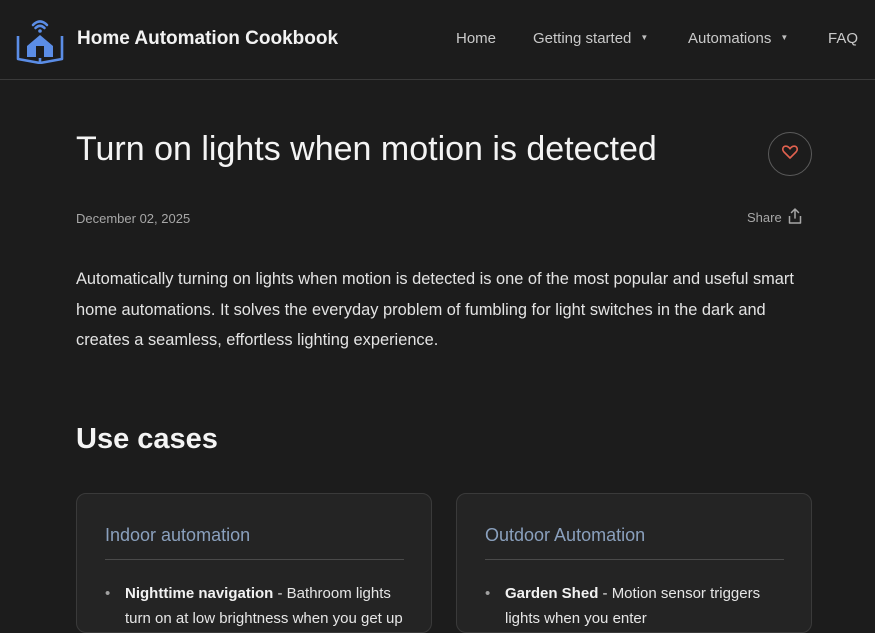 Image resolution: width=875 pixels, height=633 pixels. I want to click on favorite-button, so click(790, 154).